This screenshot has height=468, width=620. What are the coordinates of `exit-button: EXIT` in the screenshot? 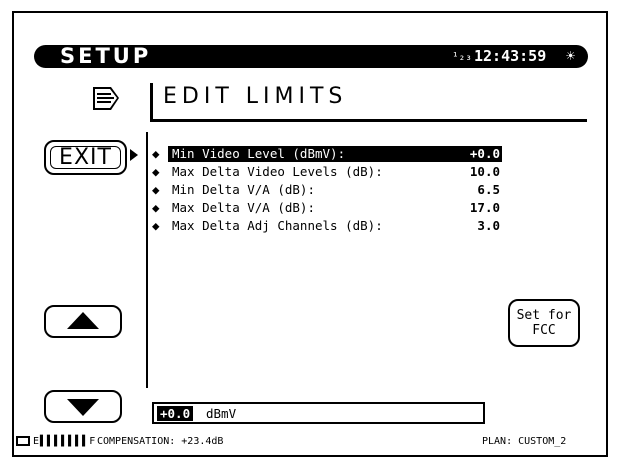 It's located at (85, 157).